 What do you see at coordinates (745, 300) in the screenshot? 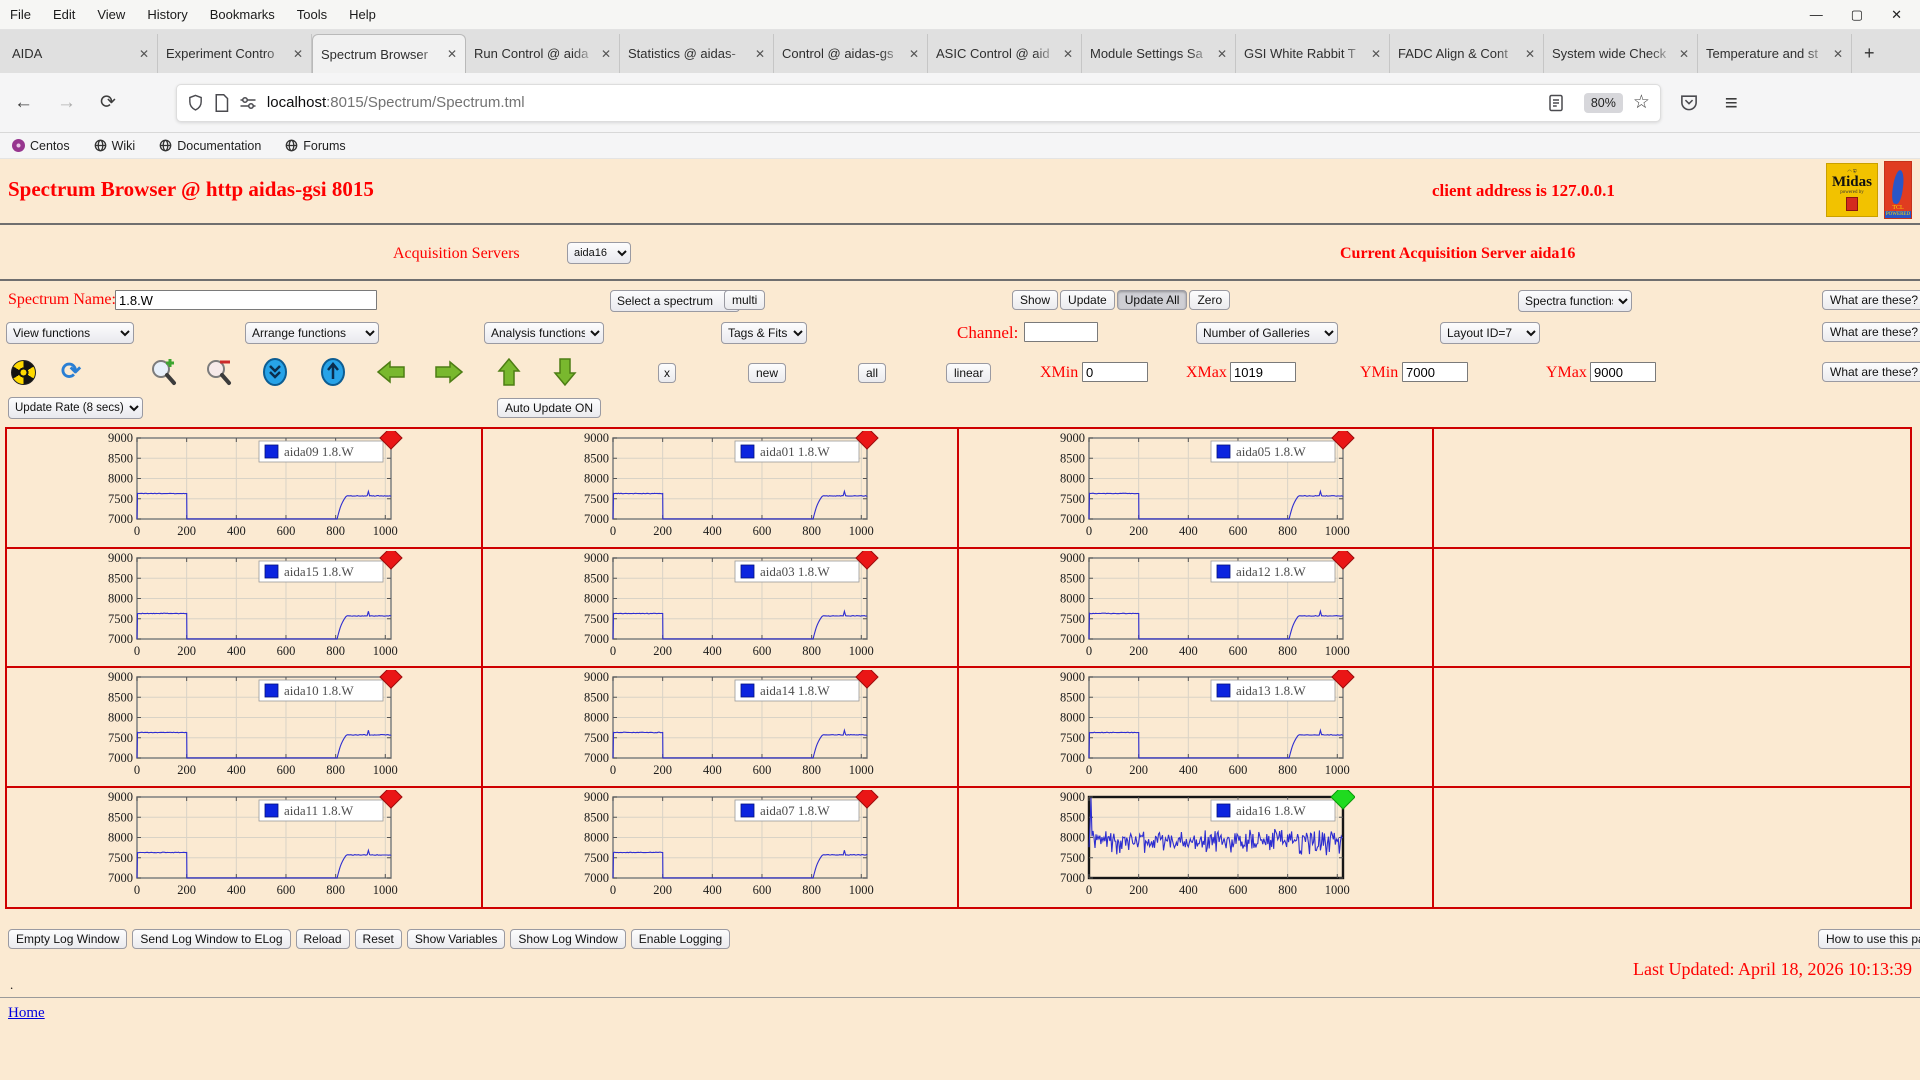
I see `multi-button: multi` at bounding box center [745, 300].